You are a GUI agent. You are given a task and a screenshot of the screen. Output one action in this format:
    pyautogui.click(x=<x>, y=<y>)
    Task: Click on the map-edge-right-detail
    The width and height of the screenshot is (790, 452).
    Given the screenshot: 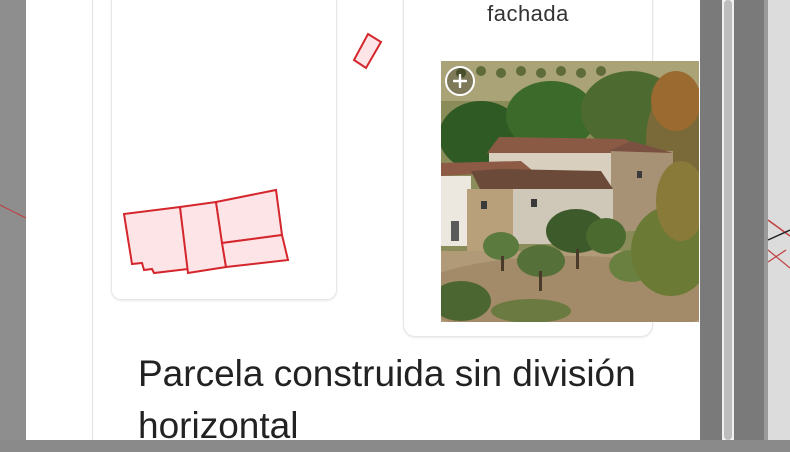 What is the action you would take?
    pyautogui.click(x=777, y=220)
    